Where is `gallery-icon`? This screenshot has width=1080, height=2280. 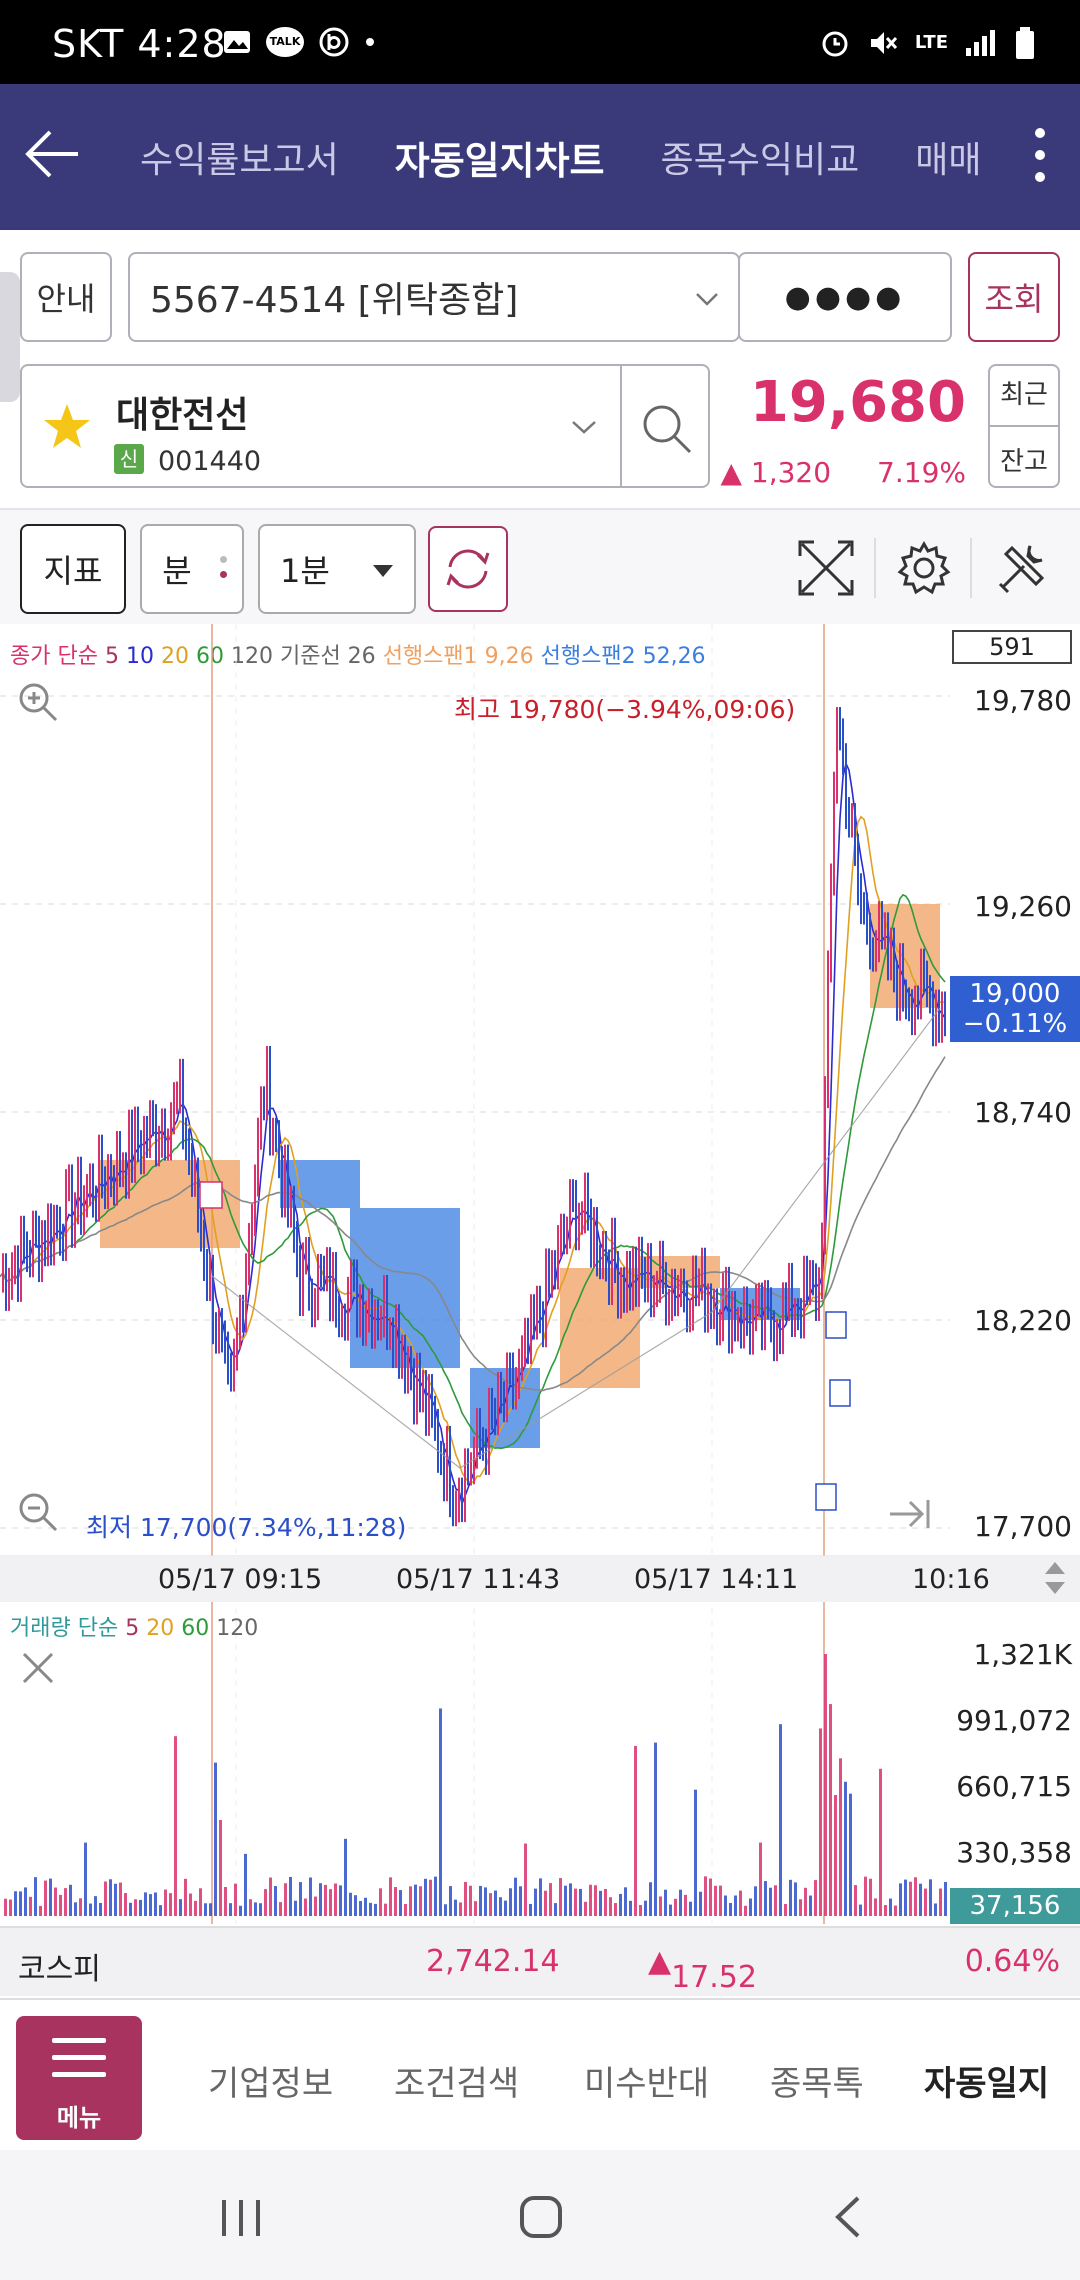 gallery-icon is located at coordinates (237, 42).